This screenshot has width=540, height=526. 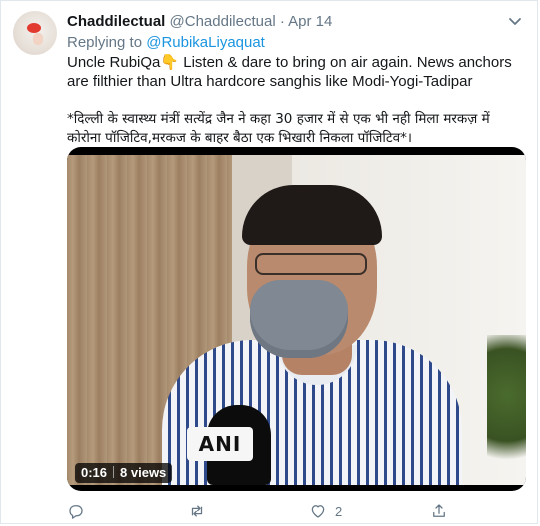 I want to click on retweet-icon, so click(x=197, y=511).